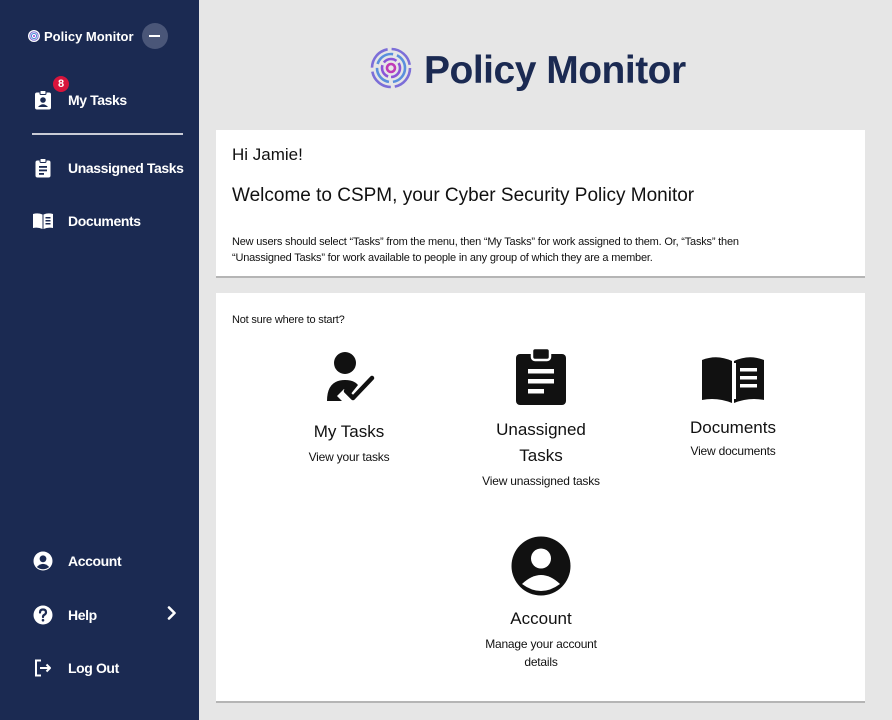 Image resolution: width=892 pixels, height=720 pixels. I want to click on sidebar-item-label: My Tasks, so click(97, 100).